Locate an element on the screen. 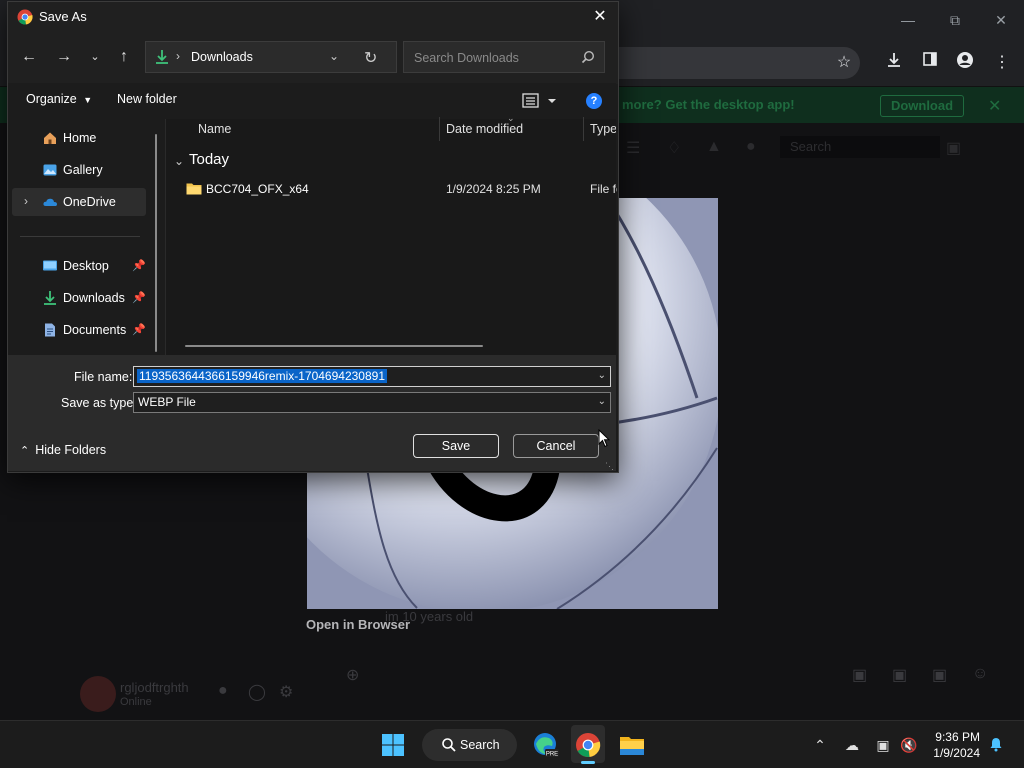 Image resolution: width=1024 pixels, height=768 pixels. file-list-pane is located at coordinates (391, 237).